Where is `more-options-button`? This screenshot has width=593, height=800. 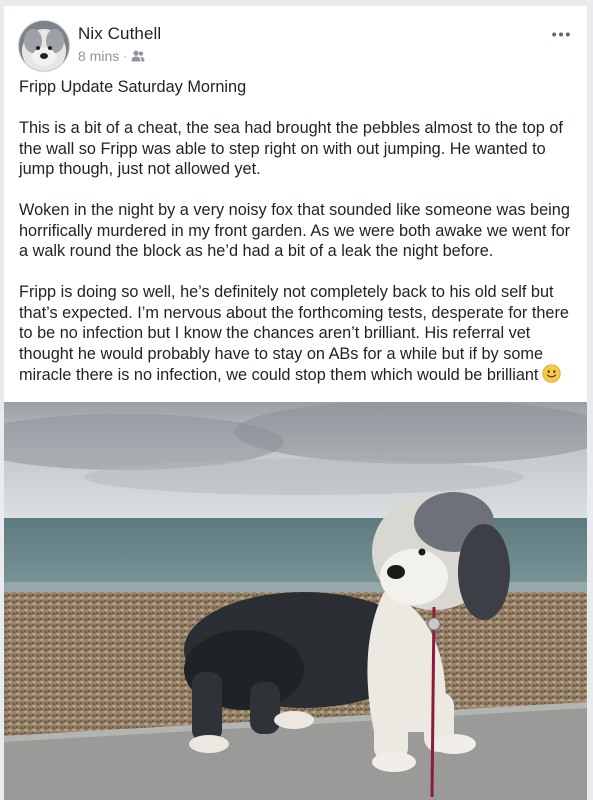 more-options-button is located at coordinates (561, 34).